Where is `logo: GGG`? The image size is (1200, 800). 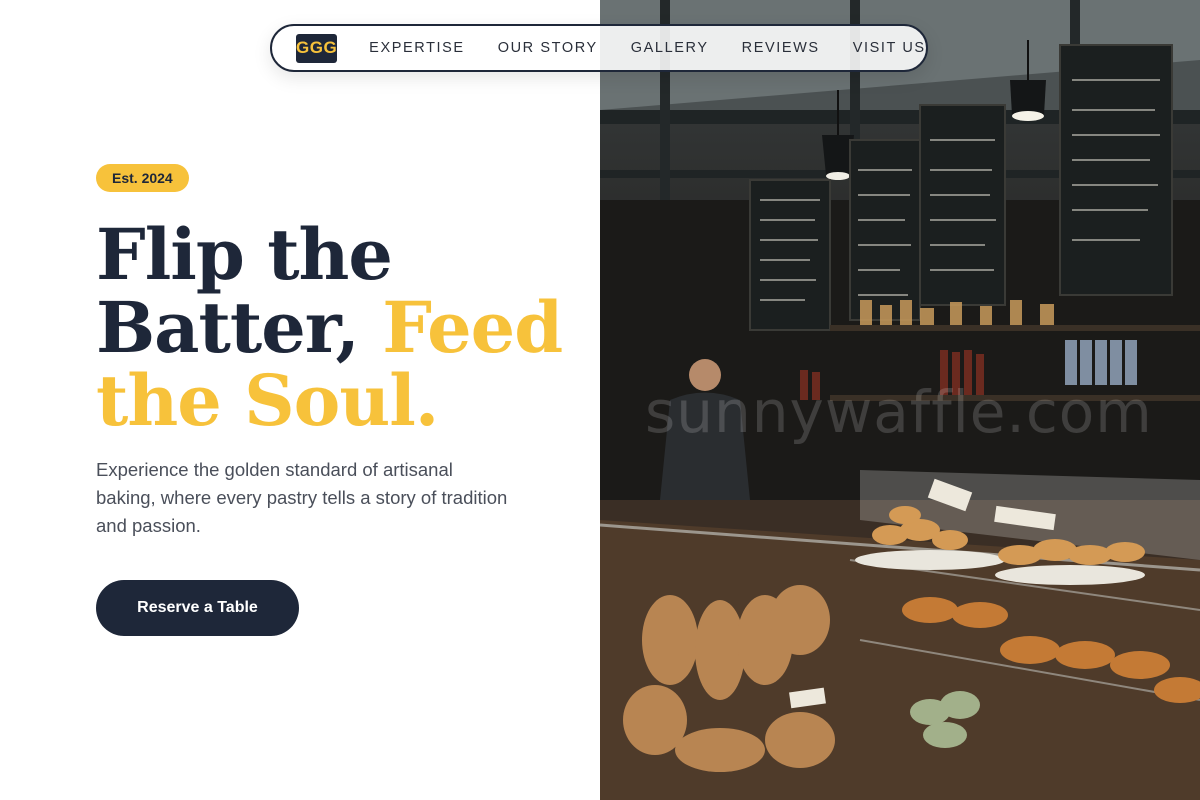
logo: GGG is located at coordinates (317, 48).